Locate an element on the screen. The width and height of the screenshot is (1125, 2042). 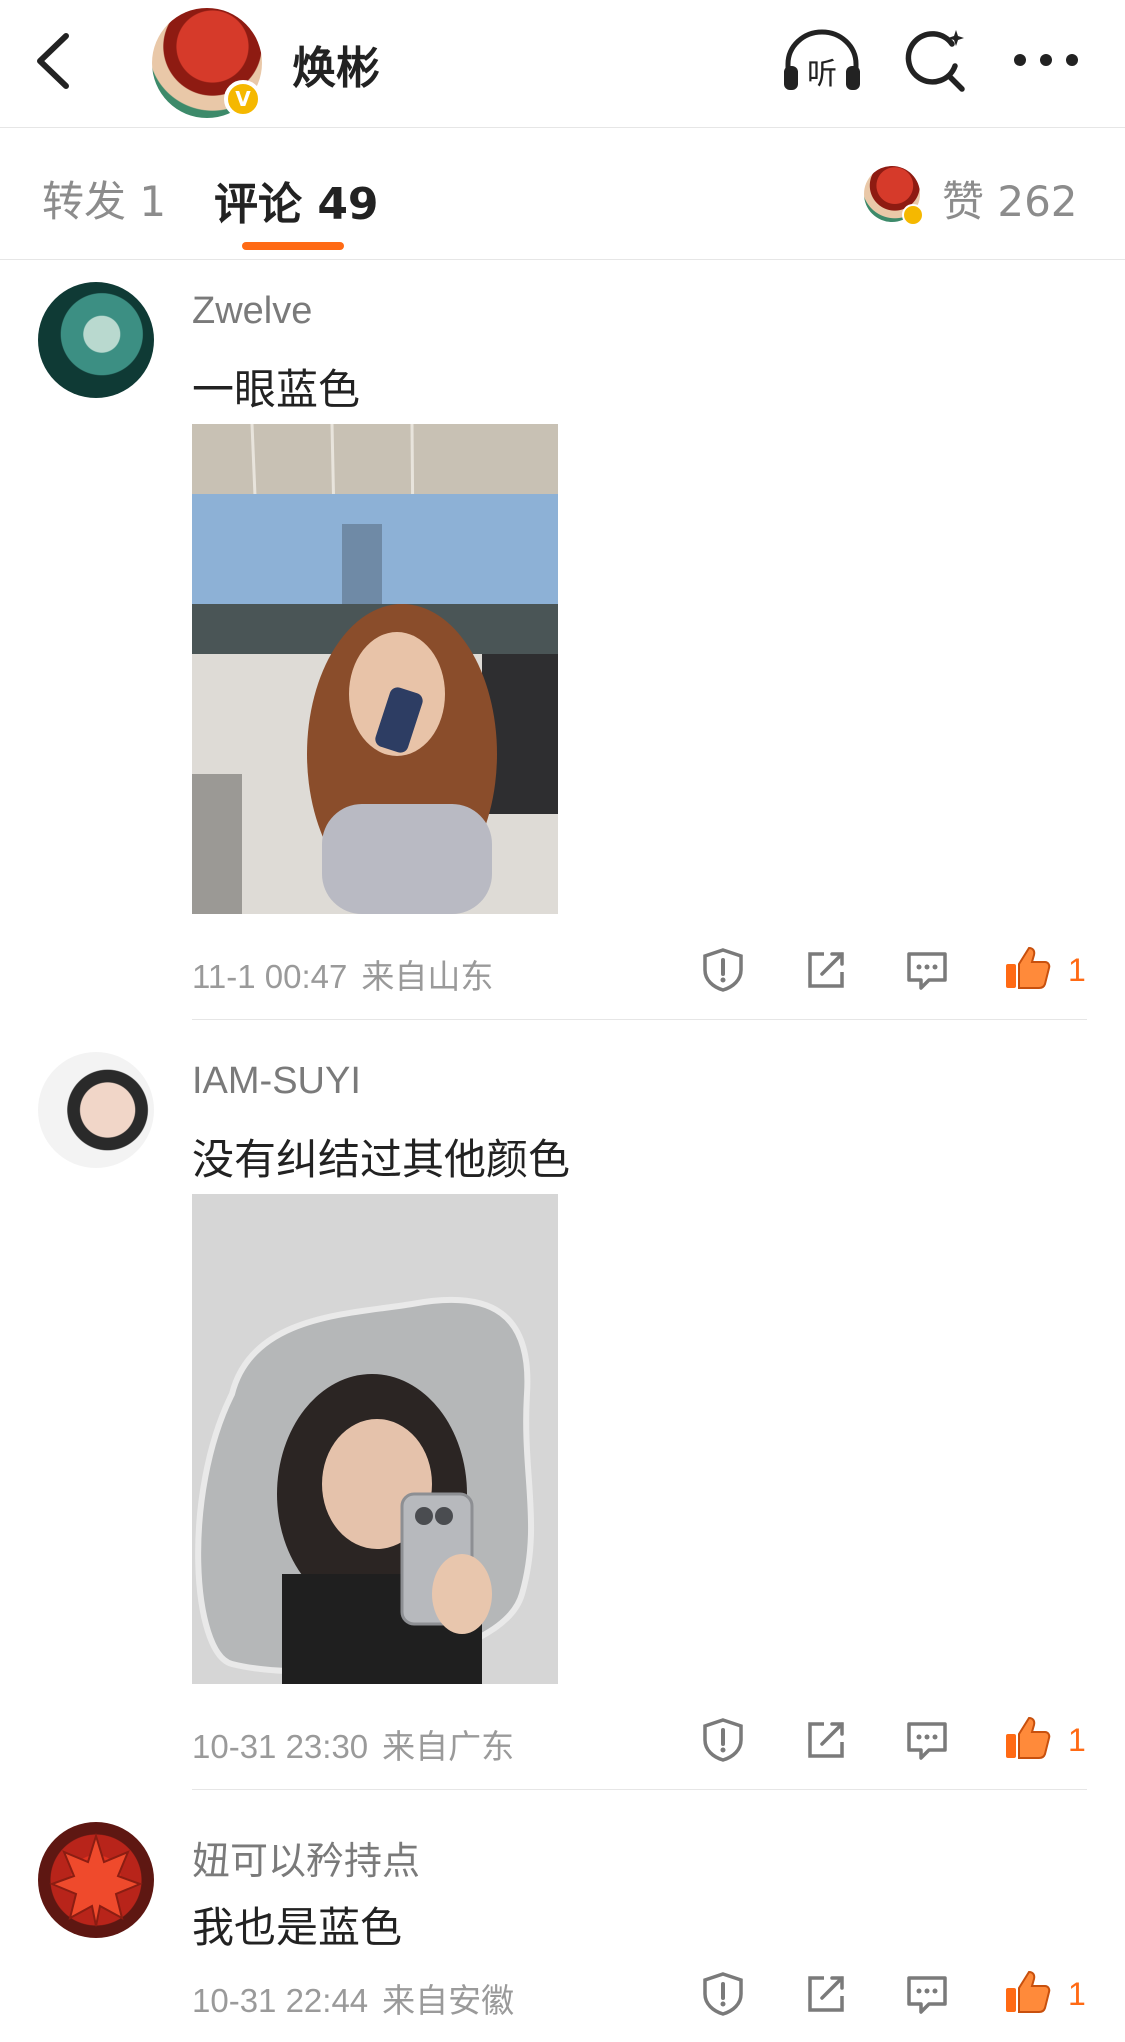
comment-time: 10-31 22:44 is located at coordinates (280, 2000).